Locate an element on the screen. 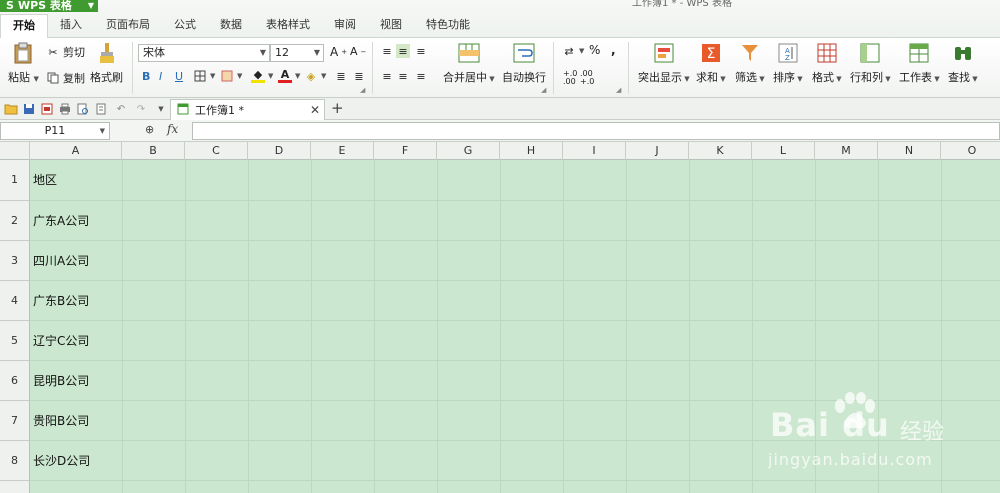 This screenshot has width=1000, height=493. column-header: J is located at coordinates (657, 151).